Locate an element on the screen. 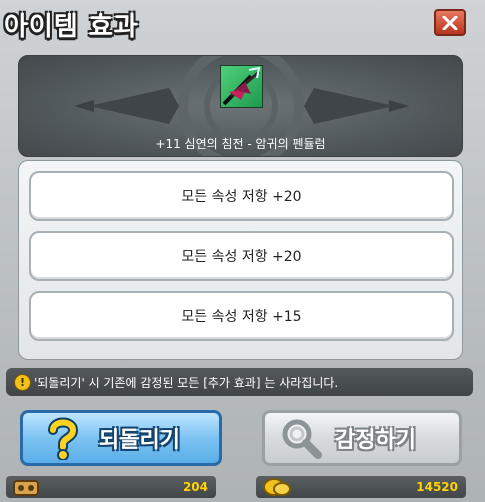 The image size is (485, 502). appraise-button: 감정하기 is located at coordinates (362, 438).